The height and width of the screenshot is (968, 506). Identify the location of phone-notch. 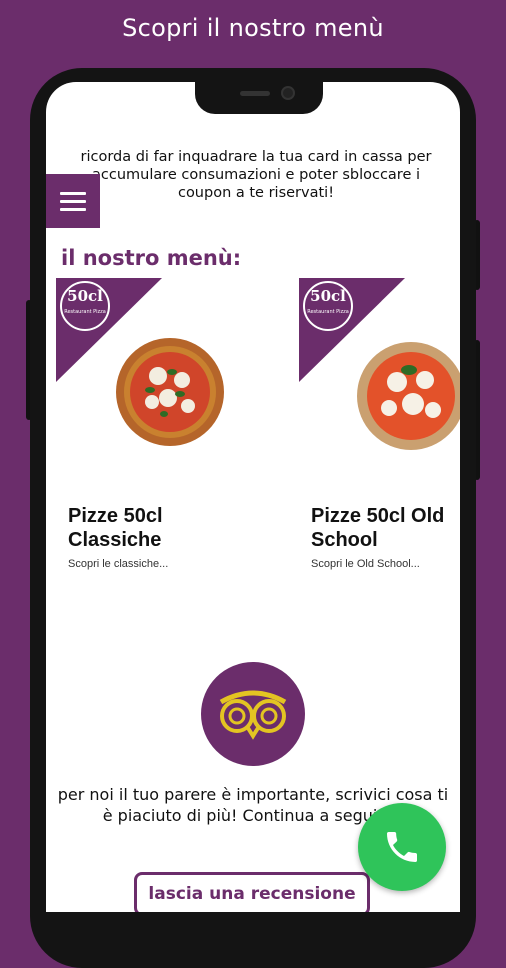
(259, 97).